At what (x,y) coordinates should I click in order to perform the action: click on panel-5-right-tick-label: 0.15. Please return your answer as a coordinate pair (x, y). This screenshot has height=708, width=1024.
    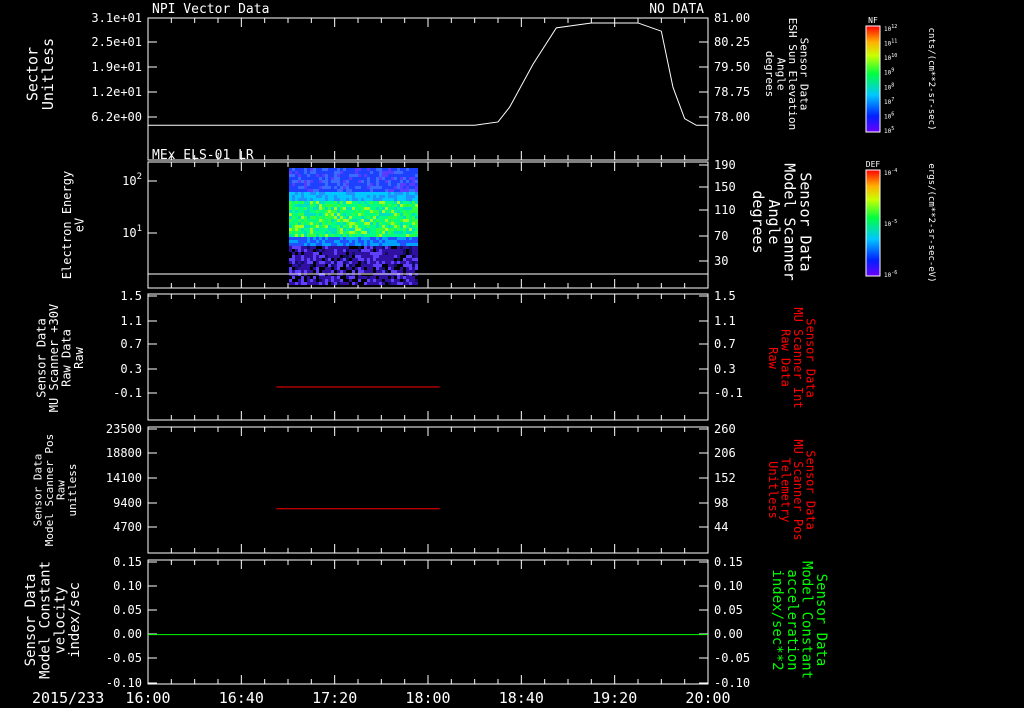
    Looking at the image, I should click on (728, 562).